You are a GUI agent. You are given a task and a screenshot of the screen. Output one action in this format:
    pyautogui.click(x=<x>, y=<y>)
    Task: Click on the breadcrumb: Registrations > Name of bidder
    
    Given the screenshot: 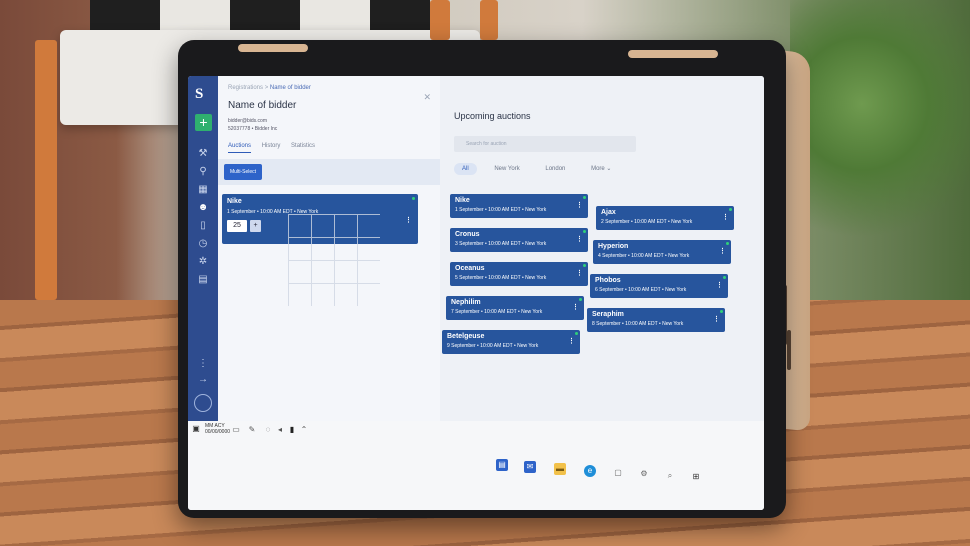 What is the action you would take?
    pyautogui.click(x=269, y=88)
    